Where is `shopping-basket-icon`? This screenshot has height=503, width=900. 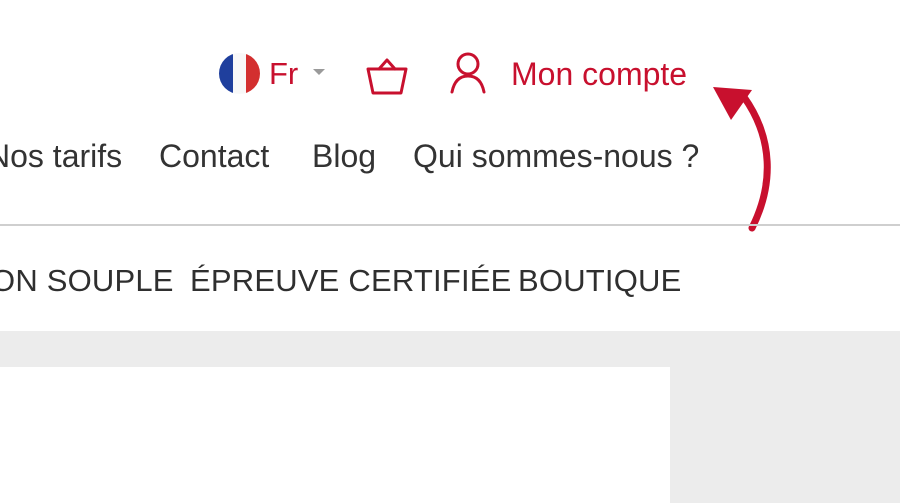
shopping-basket-icon is located at coordinates (387, 75).